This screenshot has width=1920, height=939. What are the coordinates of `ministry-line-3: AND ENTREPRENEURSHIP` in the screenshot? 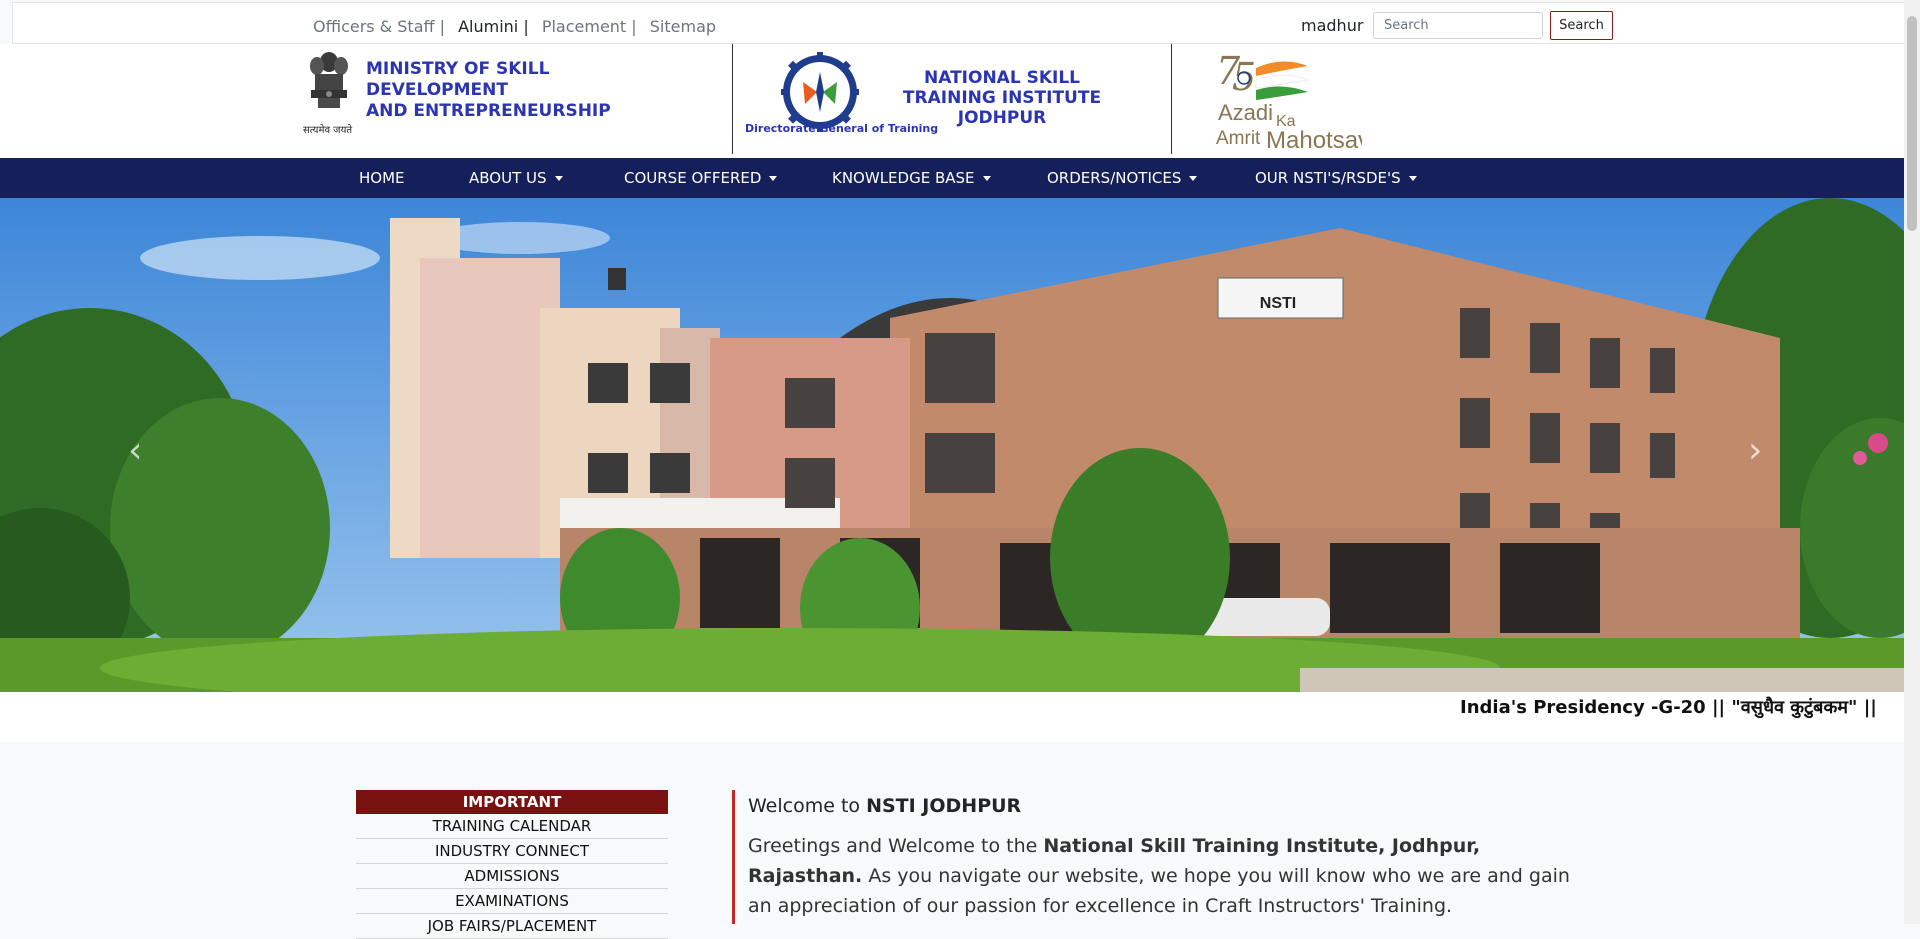 It's located at (488, 111).